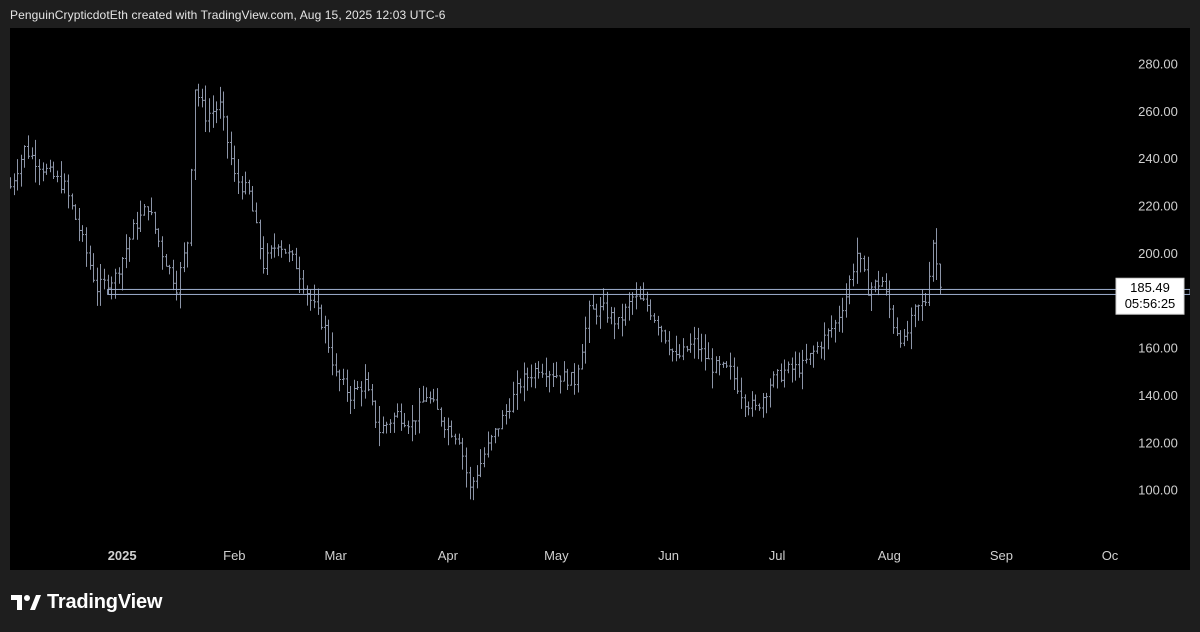 Image resolution: width=1200 pixels, height=632 pixels. I want to click on last-price-label: 185.4905:56:25, so click(1150, 296).